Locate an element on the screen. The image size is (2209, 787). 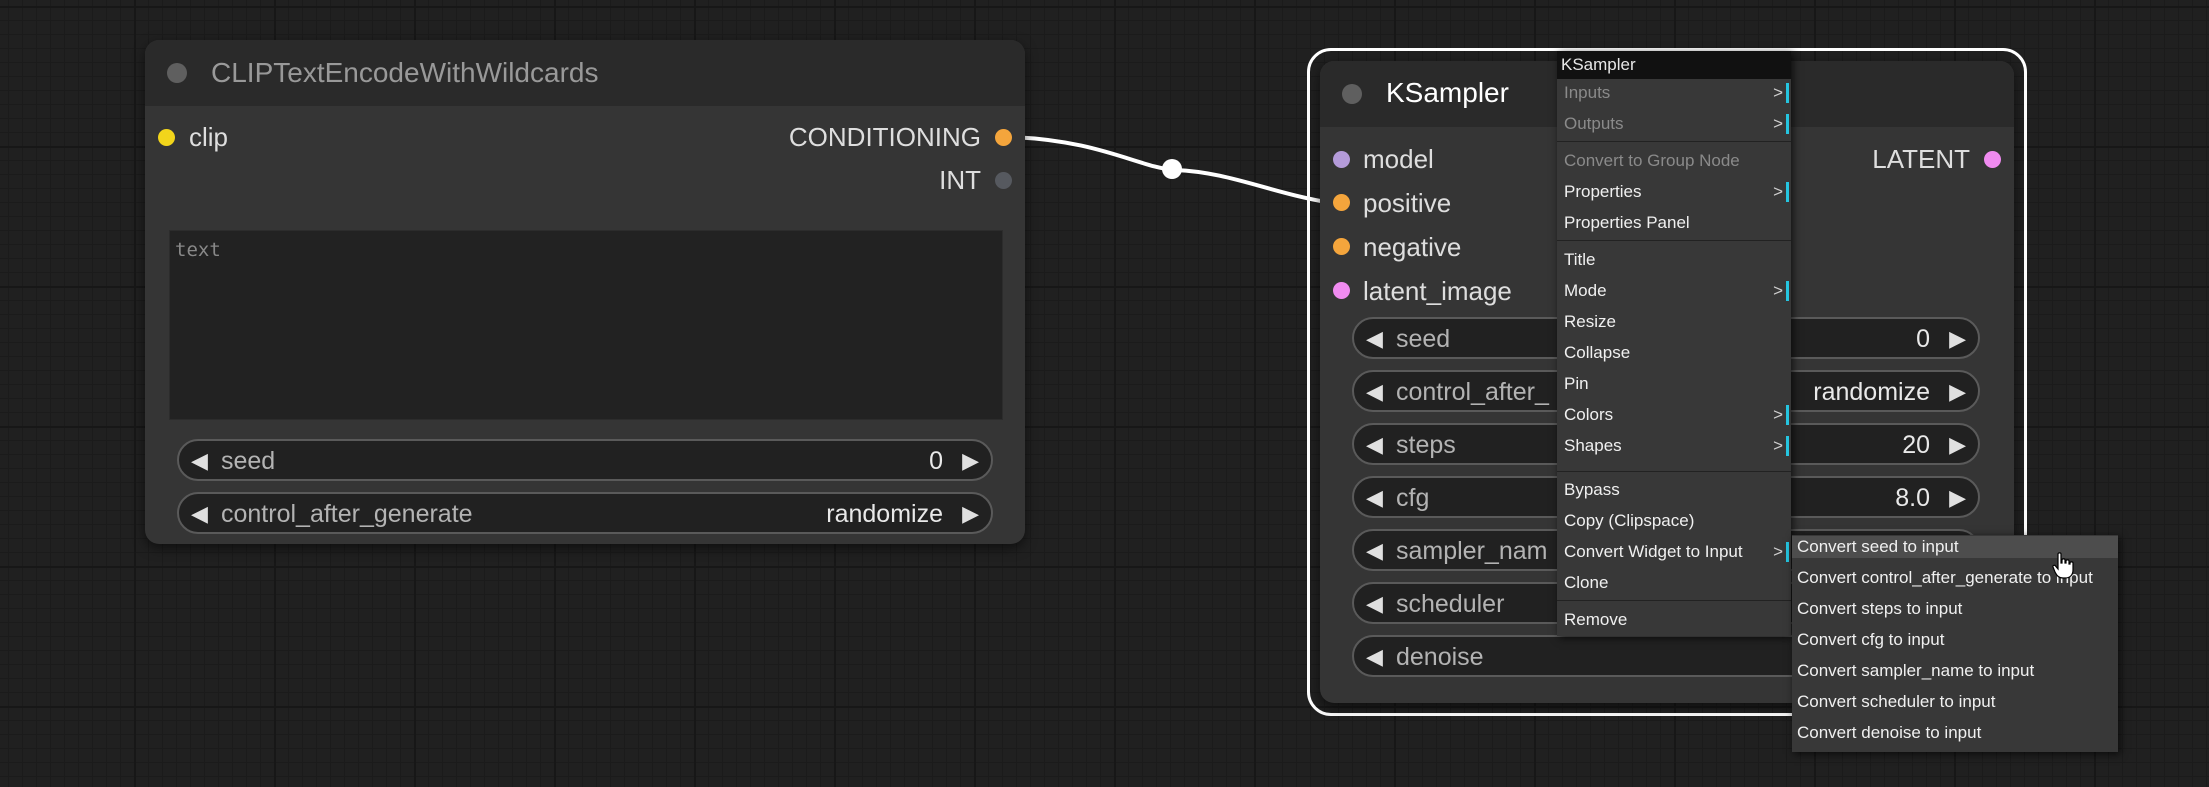
input-slot-latent-image-label: latent_image is located at coordinates (1437, 291).